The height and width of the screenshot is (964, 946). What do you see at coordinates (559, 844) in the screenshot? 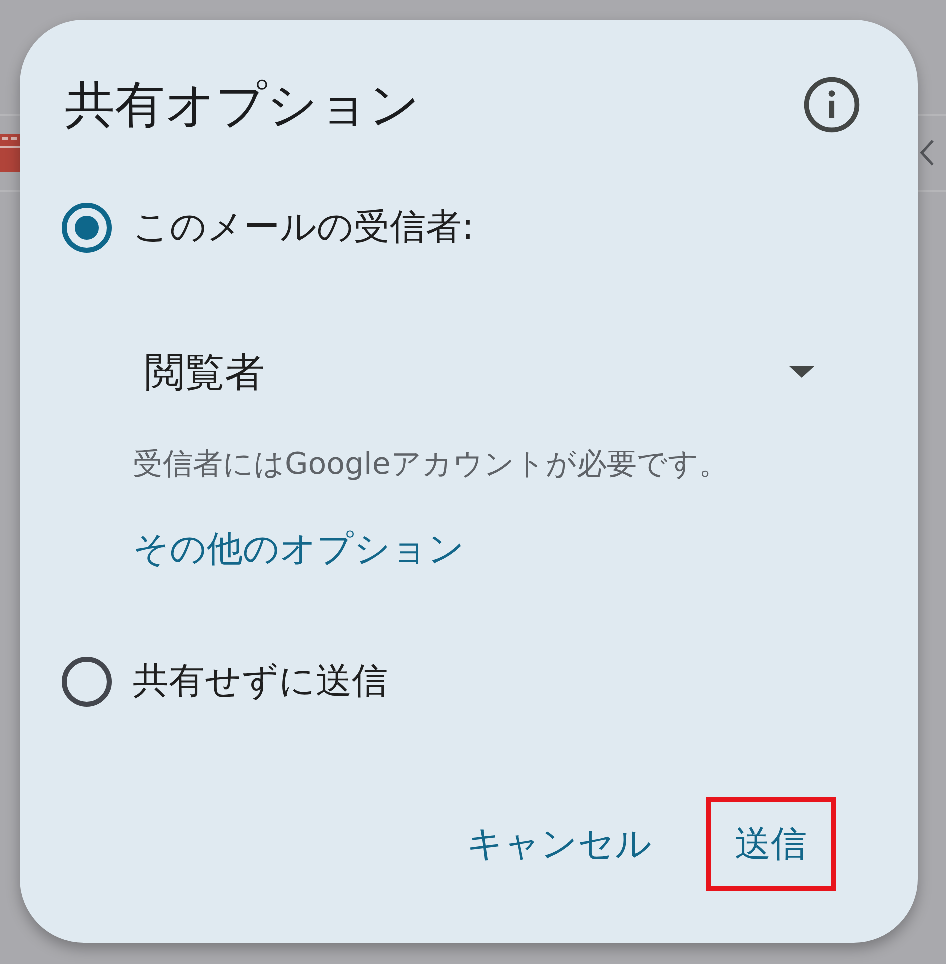
I see `dialog-button: キャンセル` at bounding box center [559, 844].